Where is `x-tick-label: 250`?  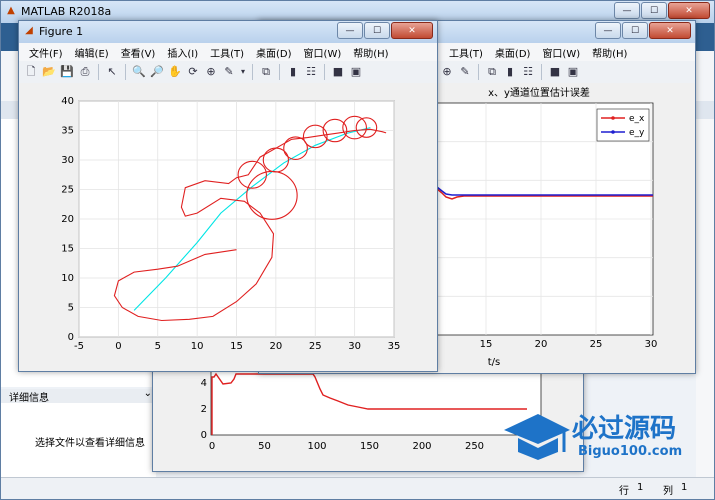
x-tick-label: 250 is located at coordinates (474, 446).